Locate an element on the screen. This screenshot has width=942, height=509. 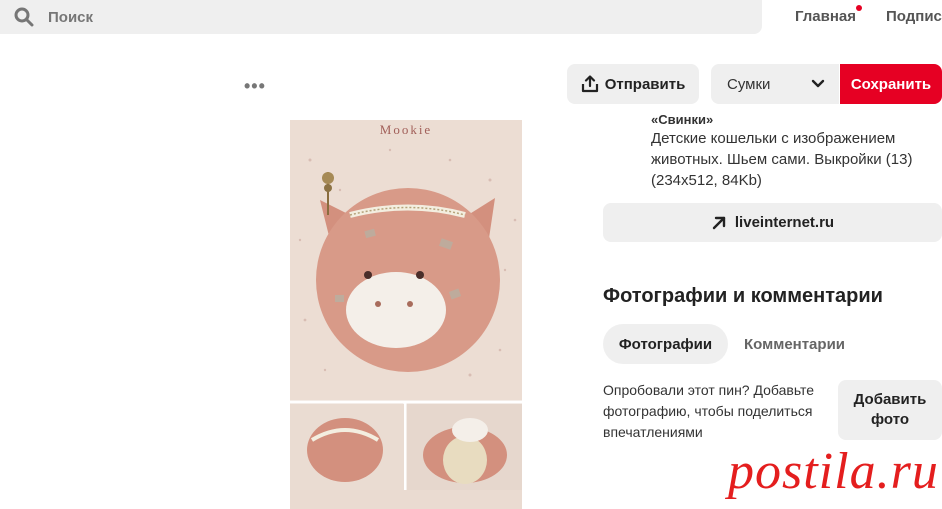
save-button: Сохранить is located at coordinates (891, 84).